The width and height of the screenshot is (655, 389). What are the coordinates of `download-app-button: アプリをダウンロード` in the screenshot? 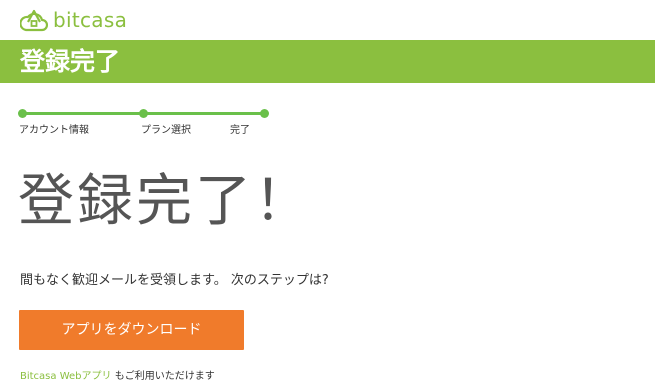 It's located at (131, 330).